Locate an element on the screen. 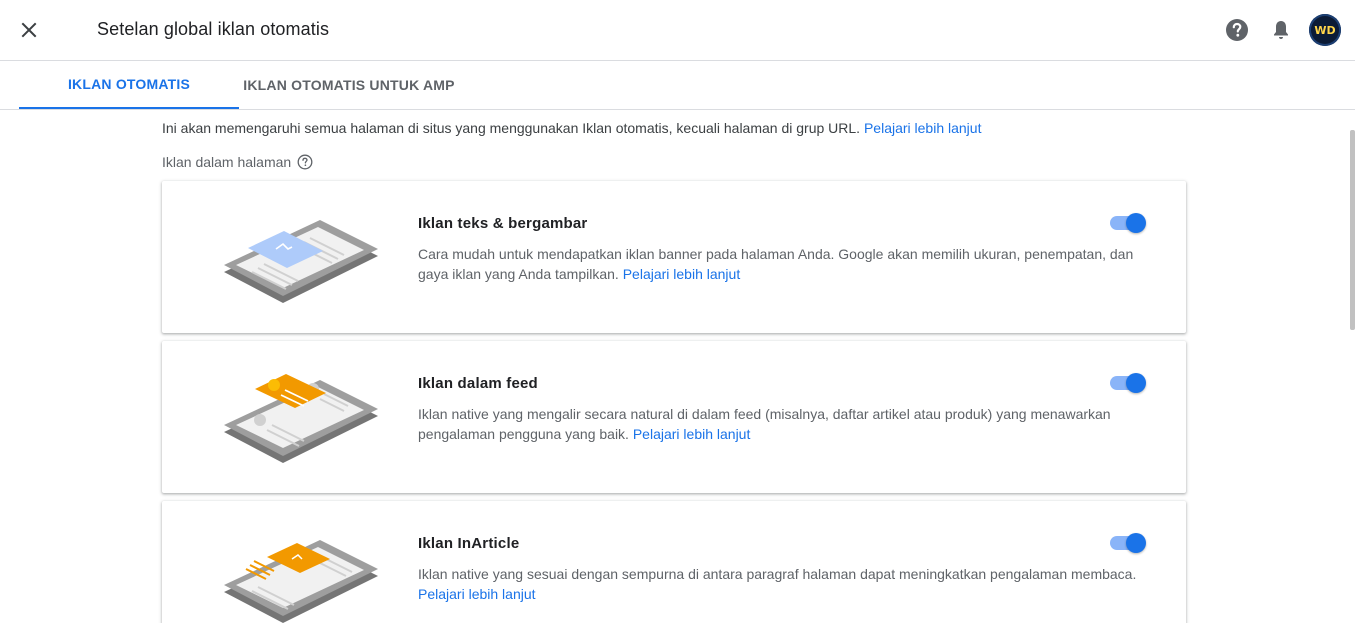 Image resolution: width=1355 pixels, height=623 pixels. in-article-ads-toggle is located at coordinates (1127, 543).